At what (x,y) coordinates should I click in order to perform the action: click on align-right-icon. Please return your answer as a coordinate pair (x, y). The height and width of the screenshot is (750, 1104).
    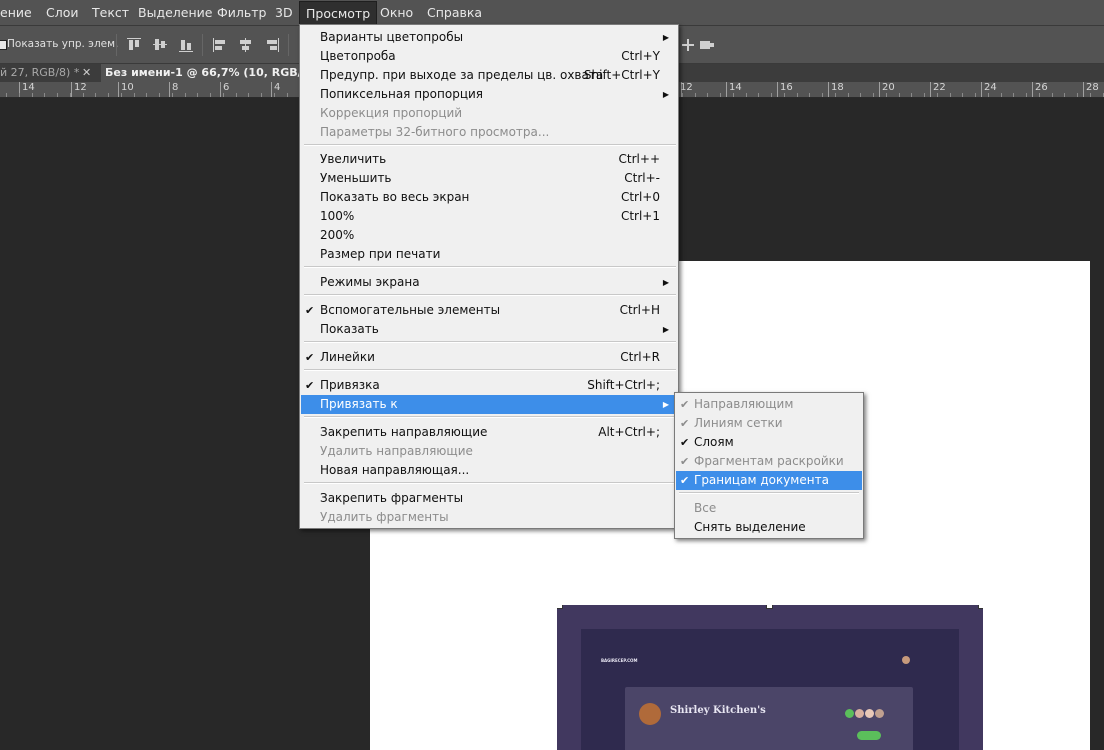
    Looking at the image, I should click on (272, 45).